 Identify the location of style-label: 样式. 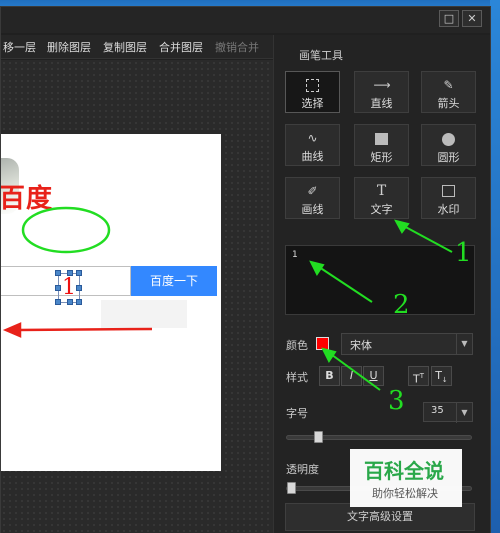
(297, 377).